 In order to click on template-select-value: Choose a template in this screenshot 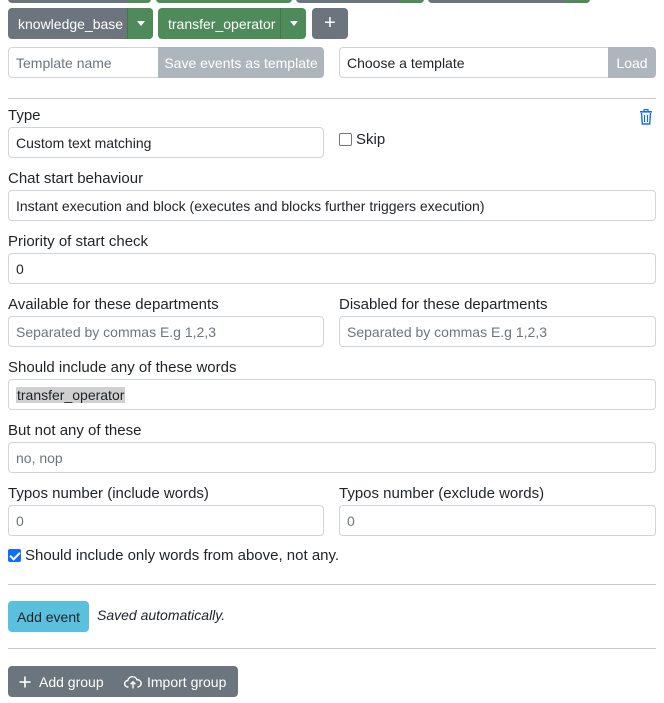, I will do `click(406, 62)`.